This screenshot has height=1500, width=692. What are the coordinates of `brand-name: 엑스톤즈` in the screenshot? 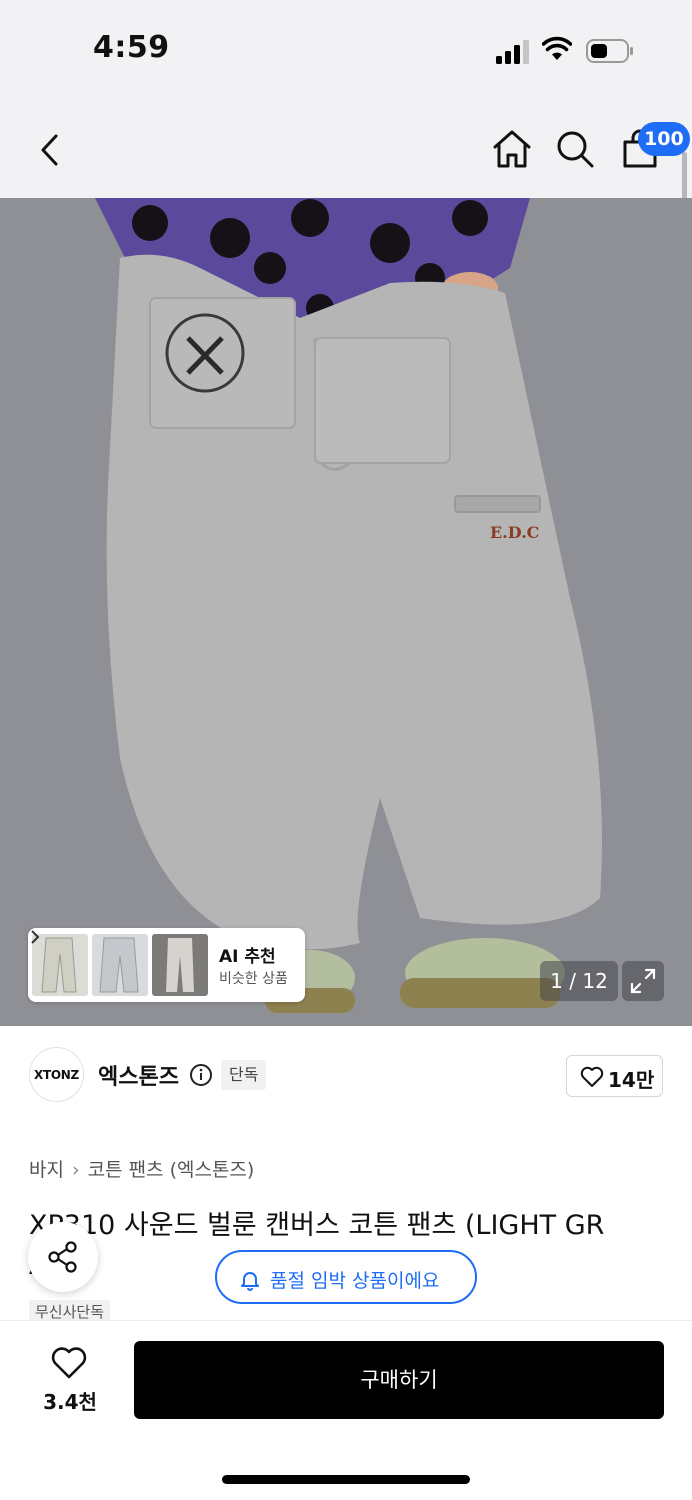 It's located at (138, 1075).